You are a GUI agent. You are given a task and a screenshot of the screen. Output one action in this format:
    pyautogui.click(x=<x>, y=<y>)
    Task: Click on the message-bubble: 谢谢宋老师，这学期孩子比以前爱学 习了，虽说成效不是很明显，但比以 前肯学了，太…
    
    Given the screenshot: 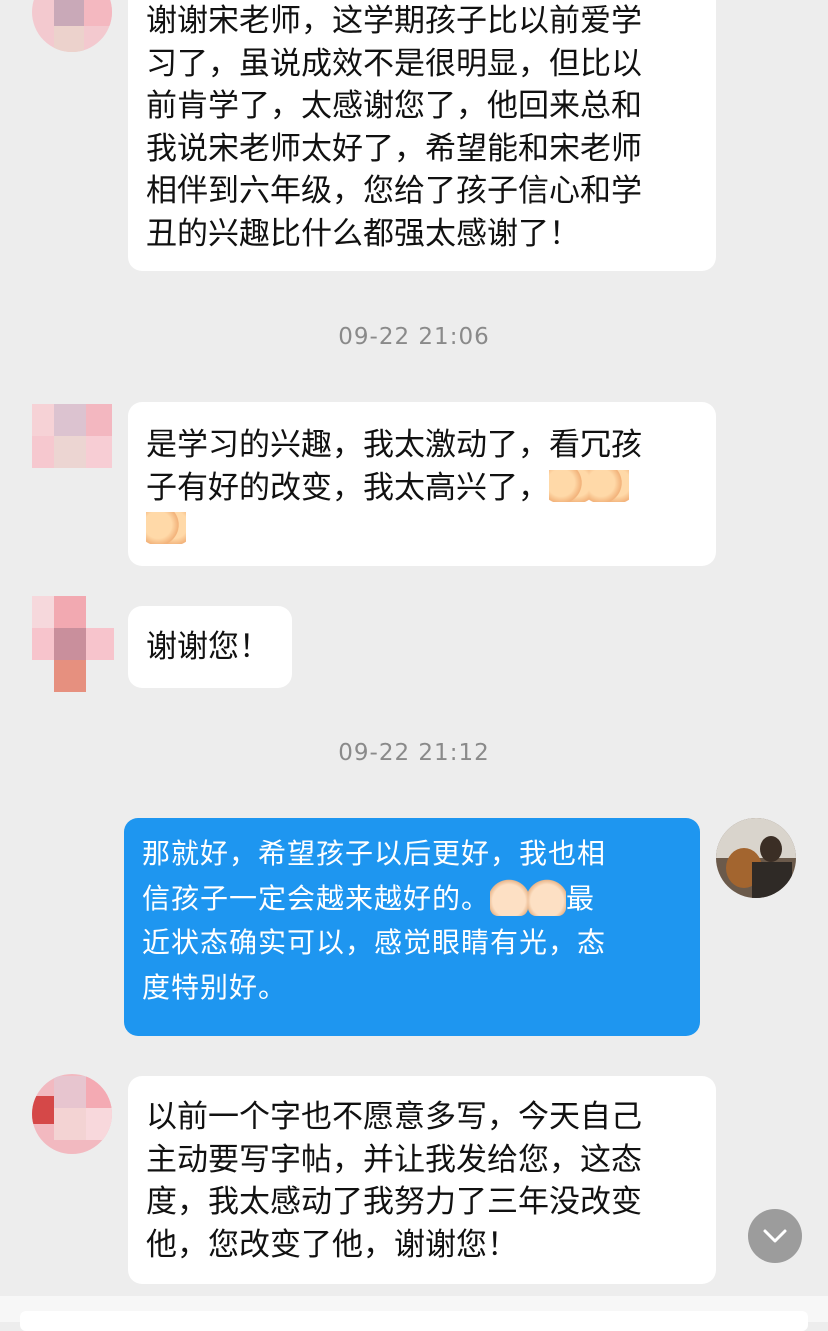 What is the action you would take?
    pyautogui.click(x=422, y=135)
    